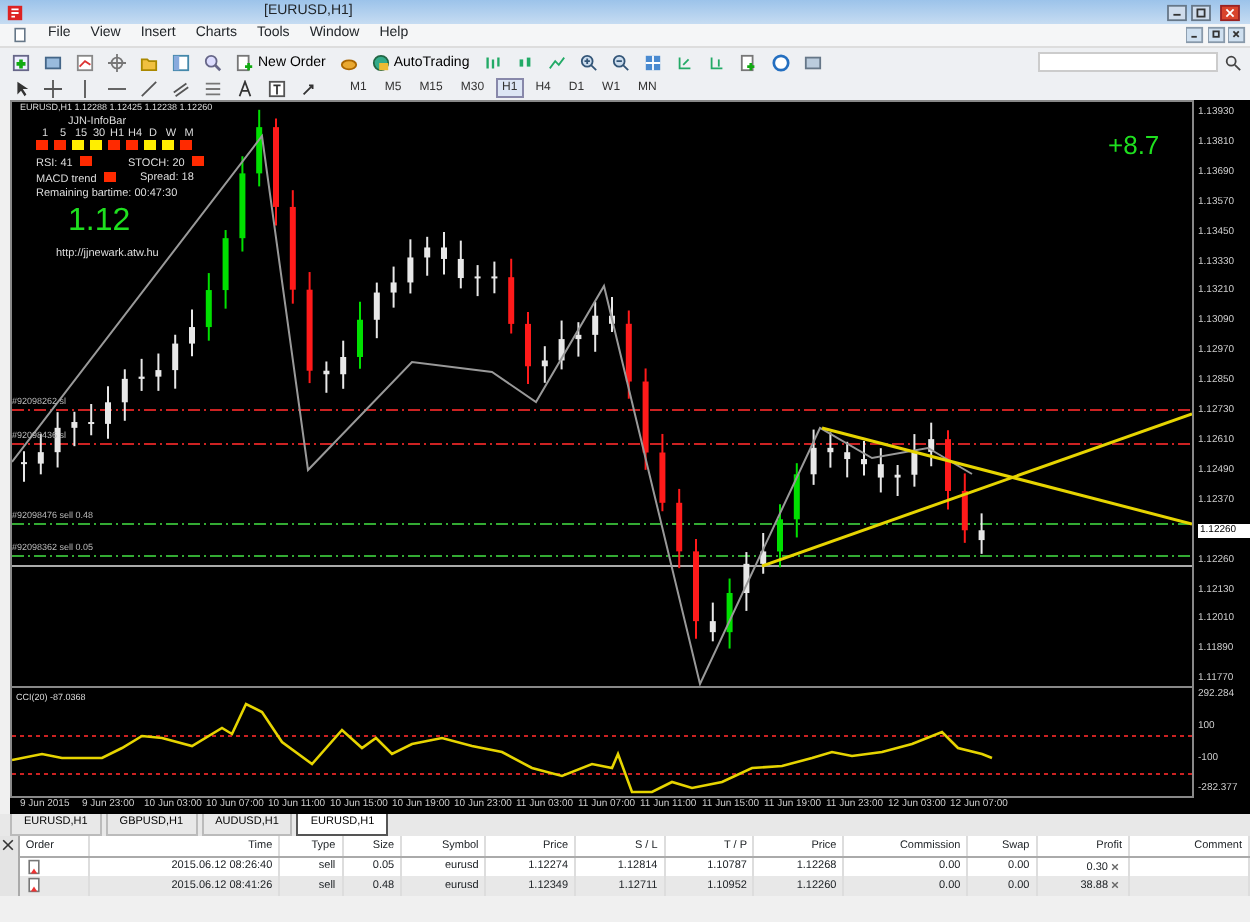 The height and width of the screenshot is (922, 1250). Describe the element at coordinates (245, 88) in the screenshot. I see `text-icon` at that location.